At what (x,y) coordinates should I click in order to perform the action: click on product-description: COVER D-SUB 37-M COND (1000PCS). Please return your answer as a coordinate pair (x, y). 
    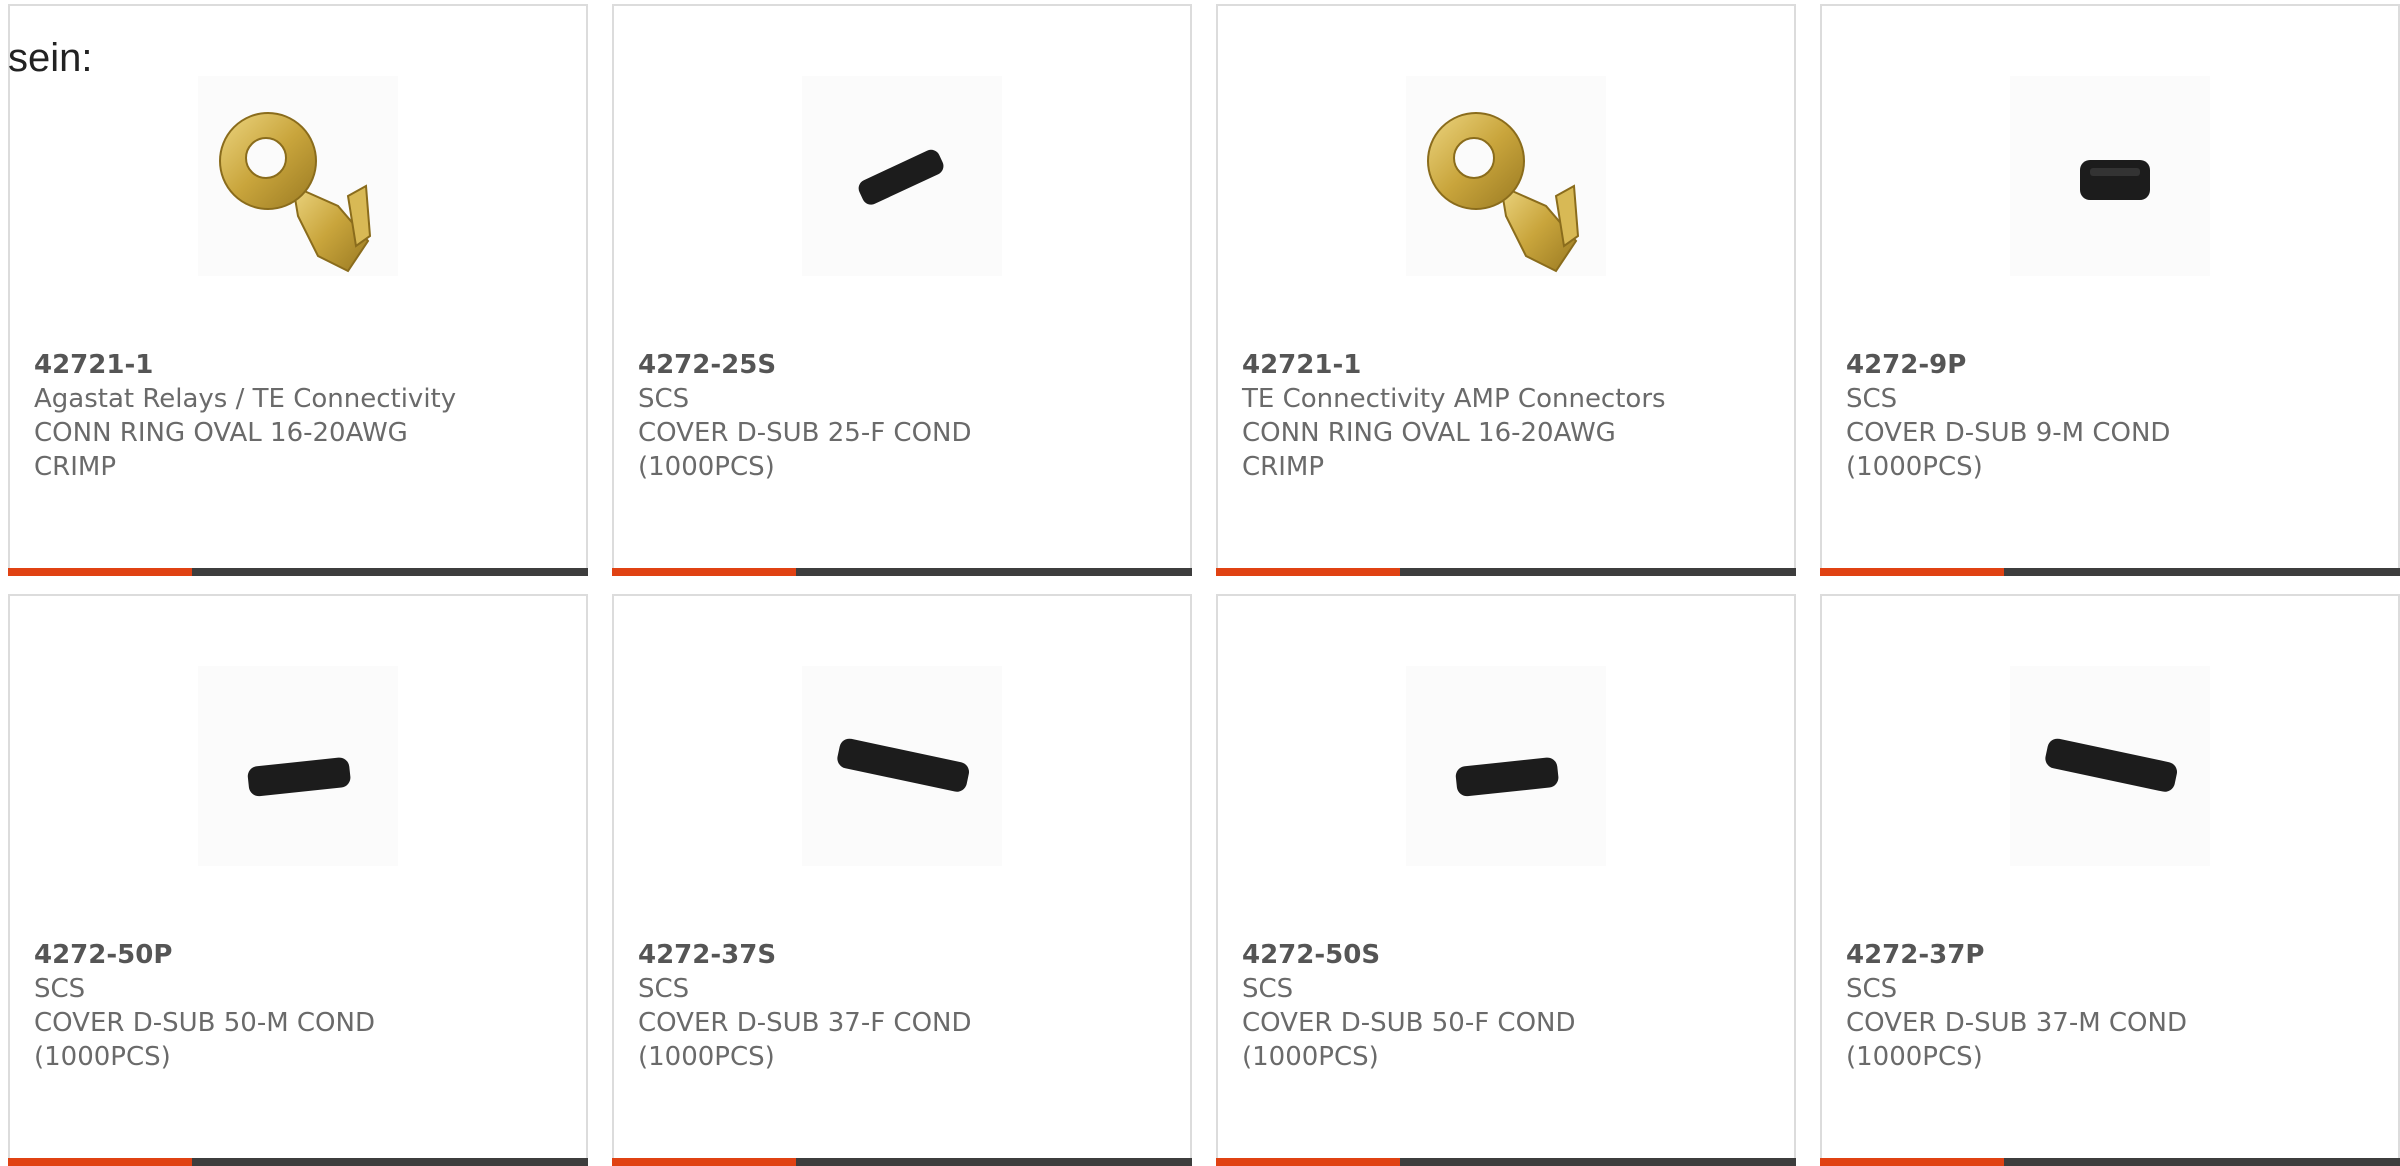
    Looking at the image, I should click on (2016, 1040).